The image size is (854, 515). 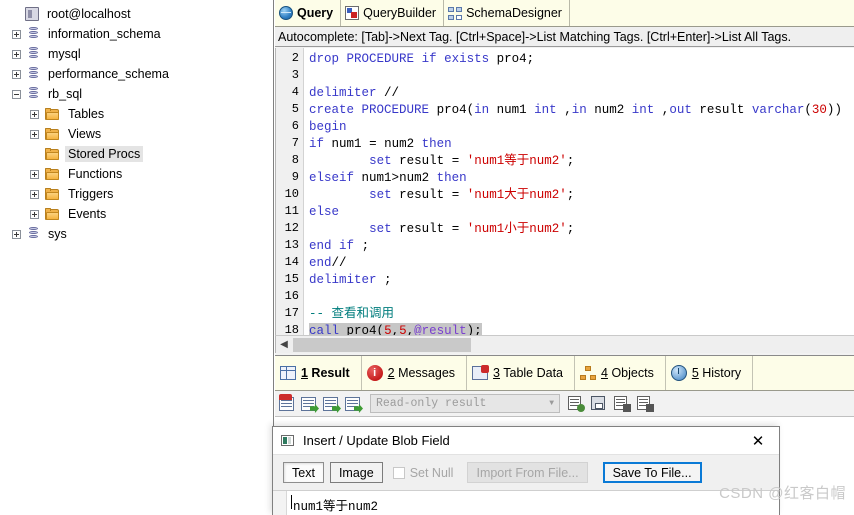 I want to click on line-number: 12, so click(x=291, y=228).